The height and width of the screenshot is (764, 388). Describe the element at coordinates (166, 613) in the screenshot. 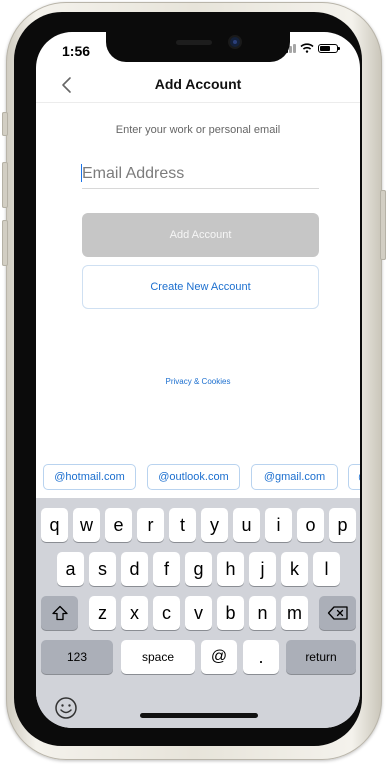

I see `key-c: c` at that location.